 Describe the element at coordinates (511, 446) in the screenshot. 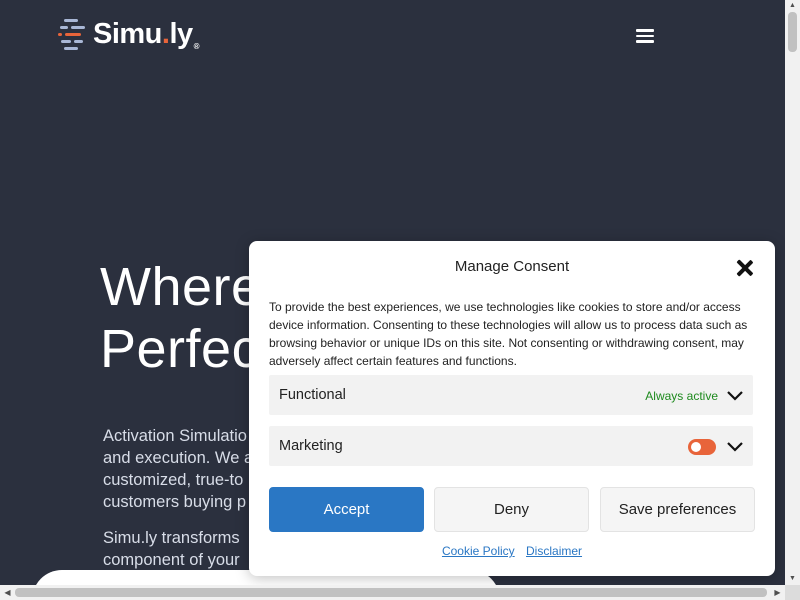

I see `category-marketing: Marketing` at that location.